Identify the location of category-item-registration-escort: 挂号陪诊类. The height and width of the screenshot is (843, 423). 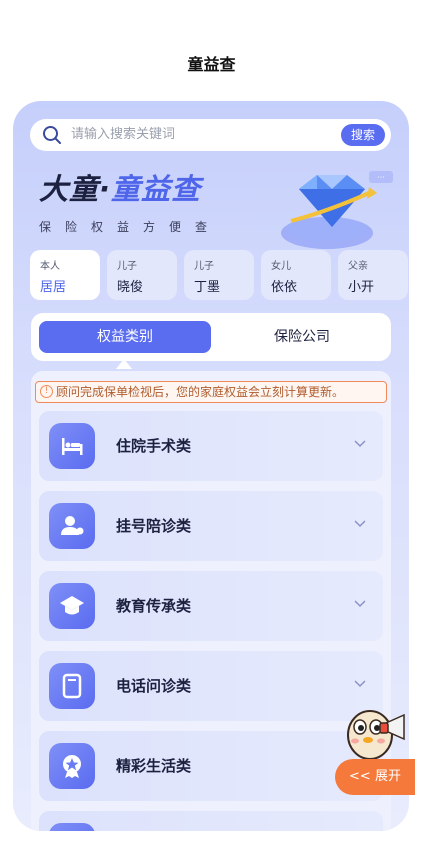
(211, 526).